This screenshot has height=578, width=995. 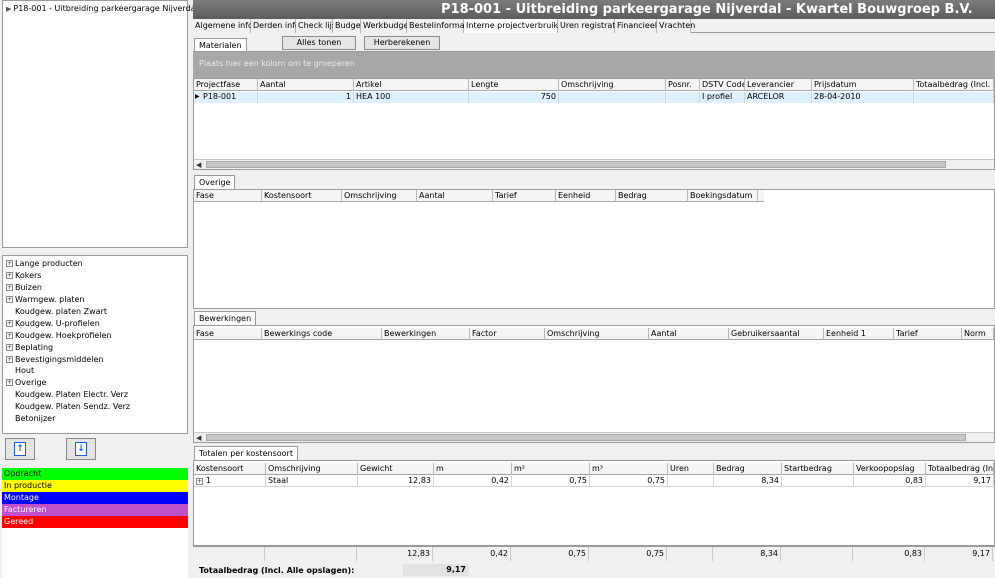 What do you see at coordinates (723, 196) in the screenshot?
I see `column-header: Boekingsdatum` at bounding box center [723, 196].